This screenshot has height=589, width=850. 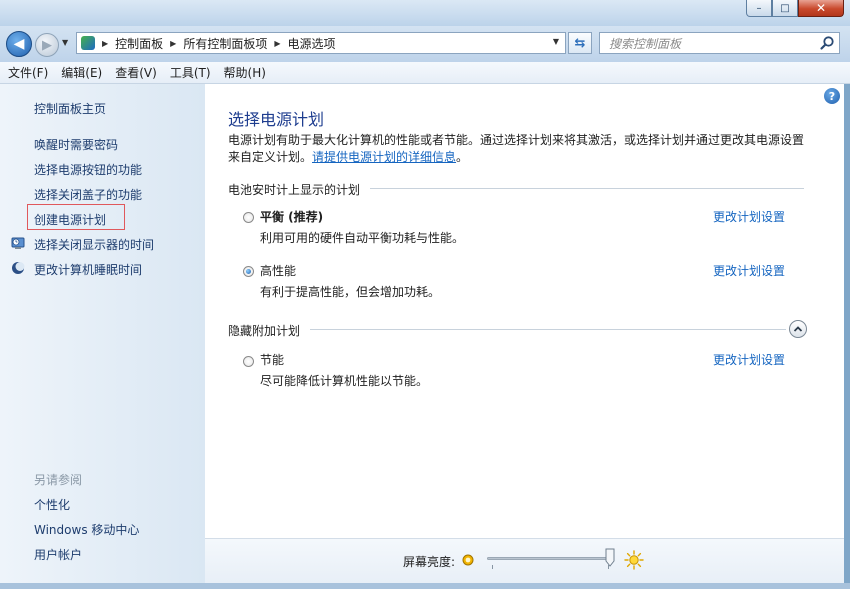 I want to click on title-bar: – □ ✕, so click(x=425, y=13).